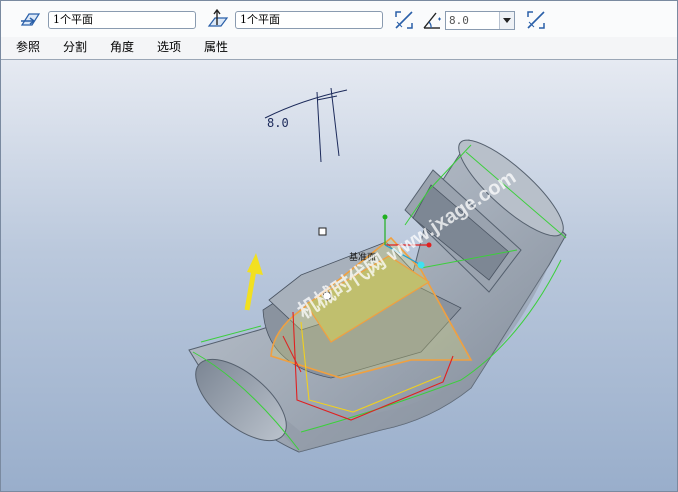 This screenshot has height=492, width=678. Describe the element at coordinates (322, 231) in the screenshot. I see `drag-handle` at that location.